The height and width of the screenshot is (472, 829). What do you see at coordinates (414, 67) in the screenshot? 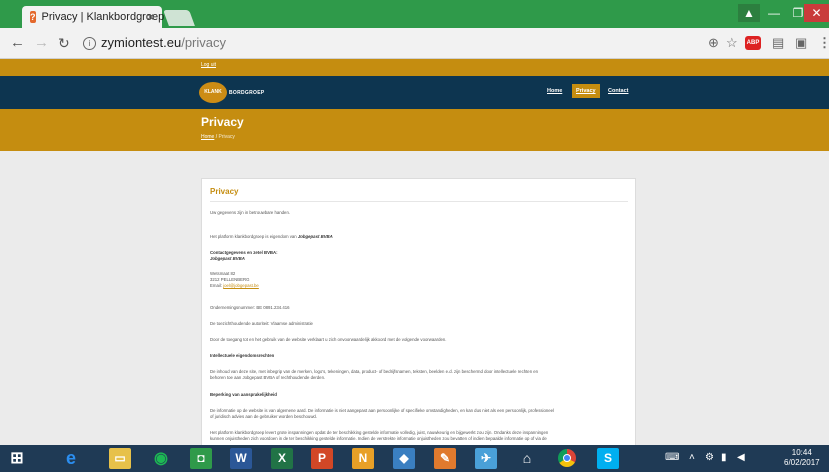
I see `top-strip: Log uit` at bounding box center [414, 67].